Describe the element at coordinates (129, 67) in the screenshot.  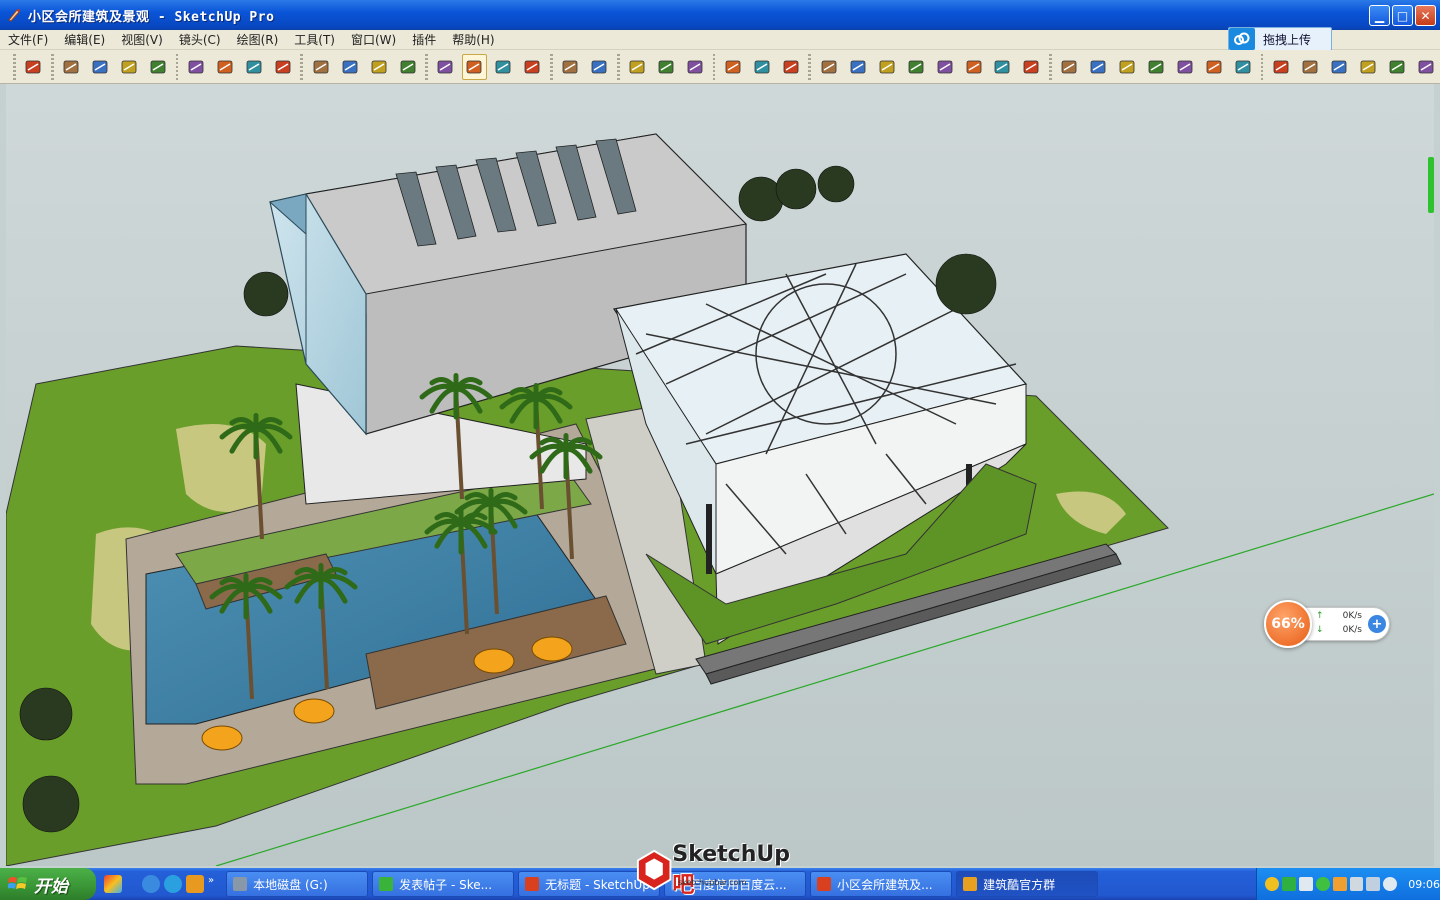
I see `circle-icon` at that location.